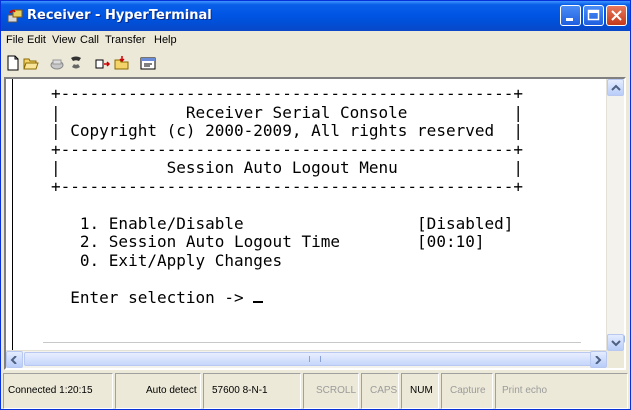 The image size is (631, 410). What do you see at coordinates (561, 391) in the screenshot?
I see `status-print-echo: Print echo` at bounding box center [561, 391].